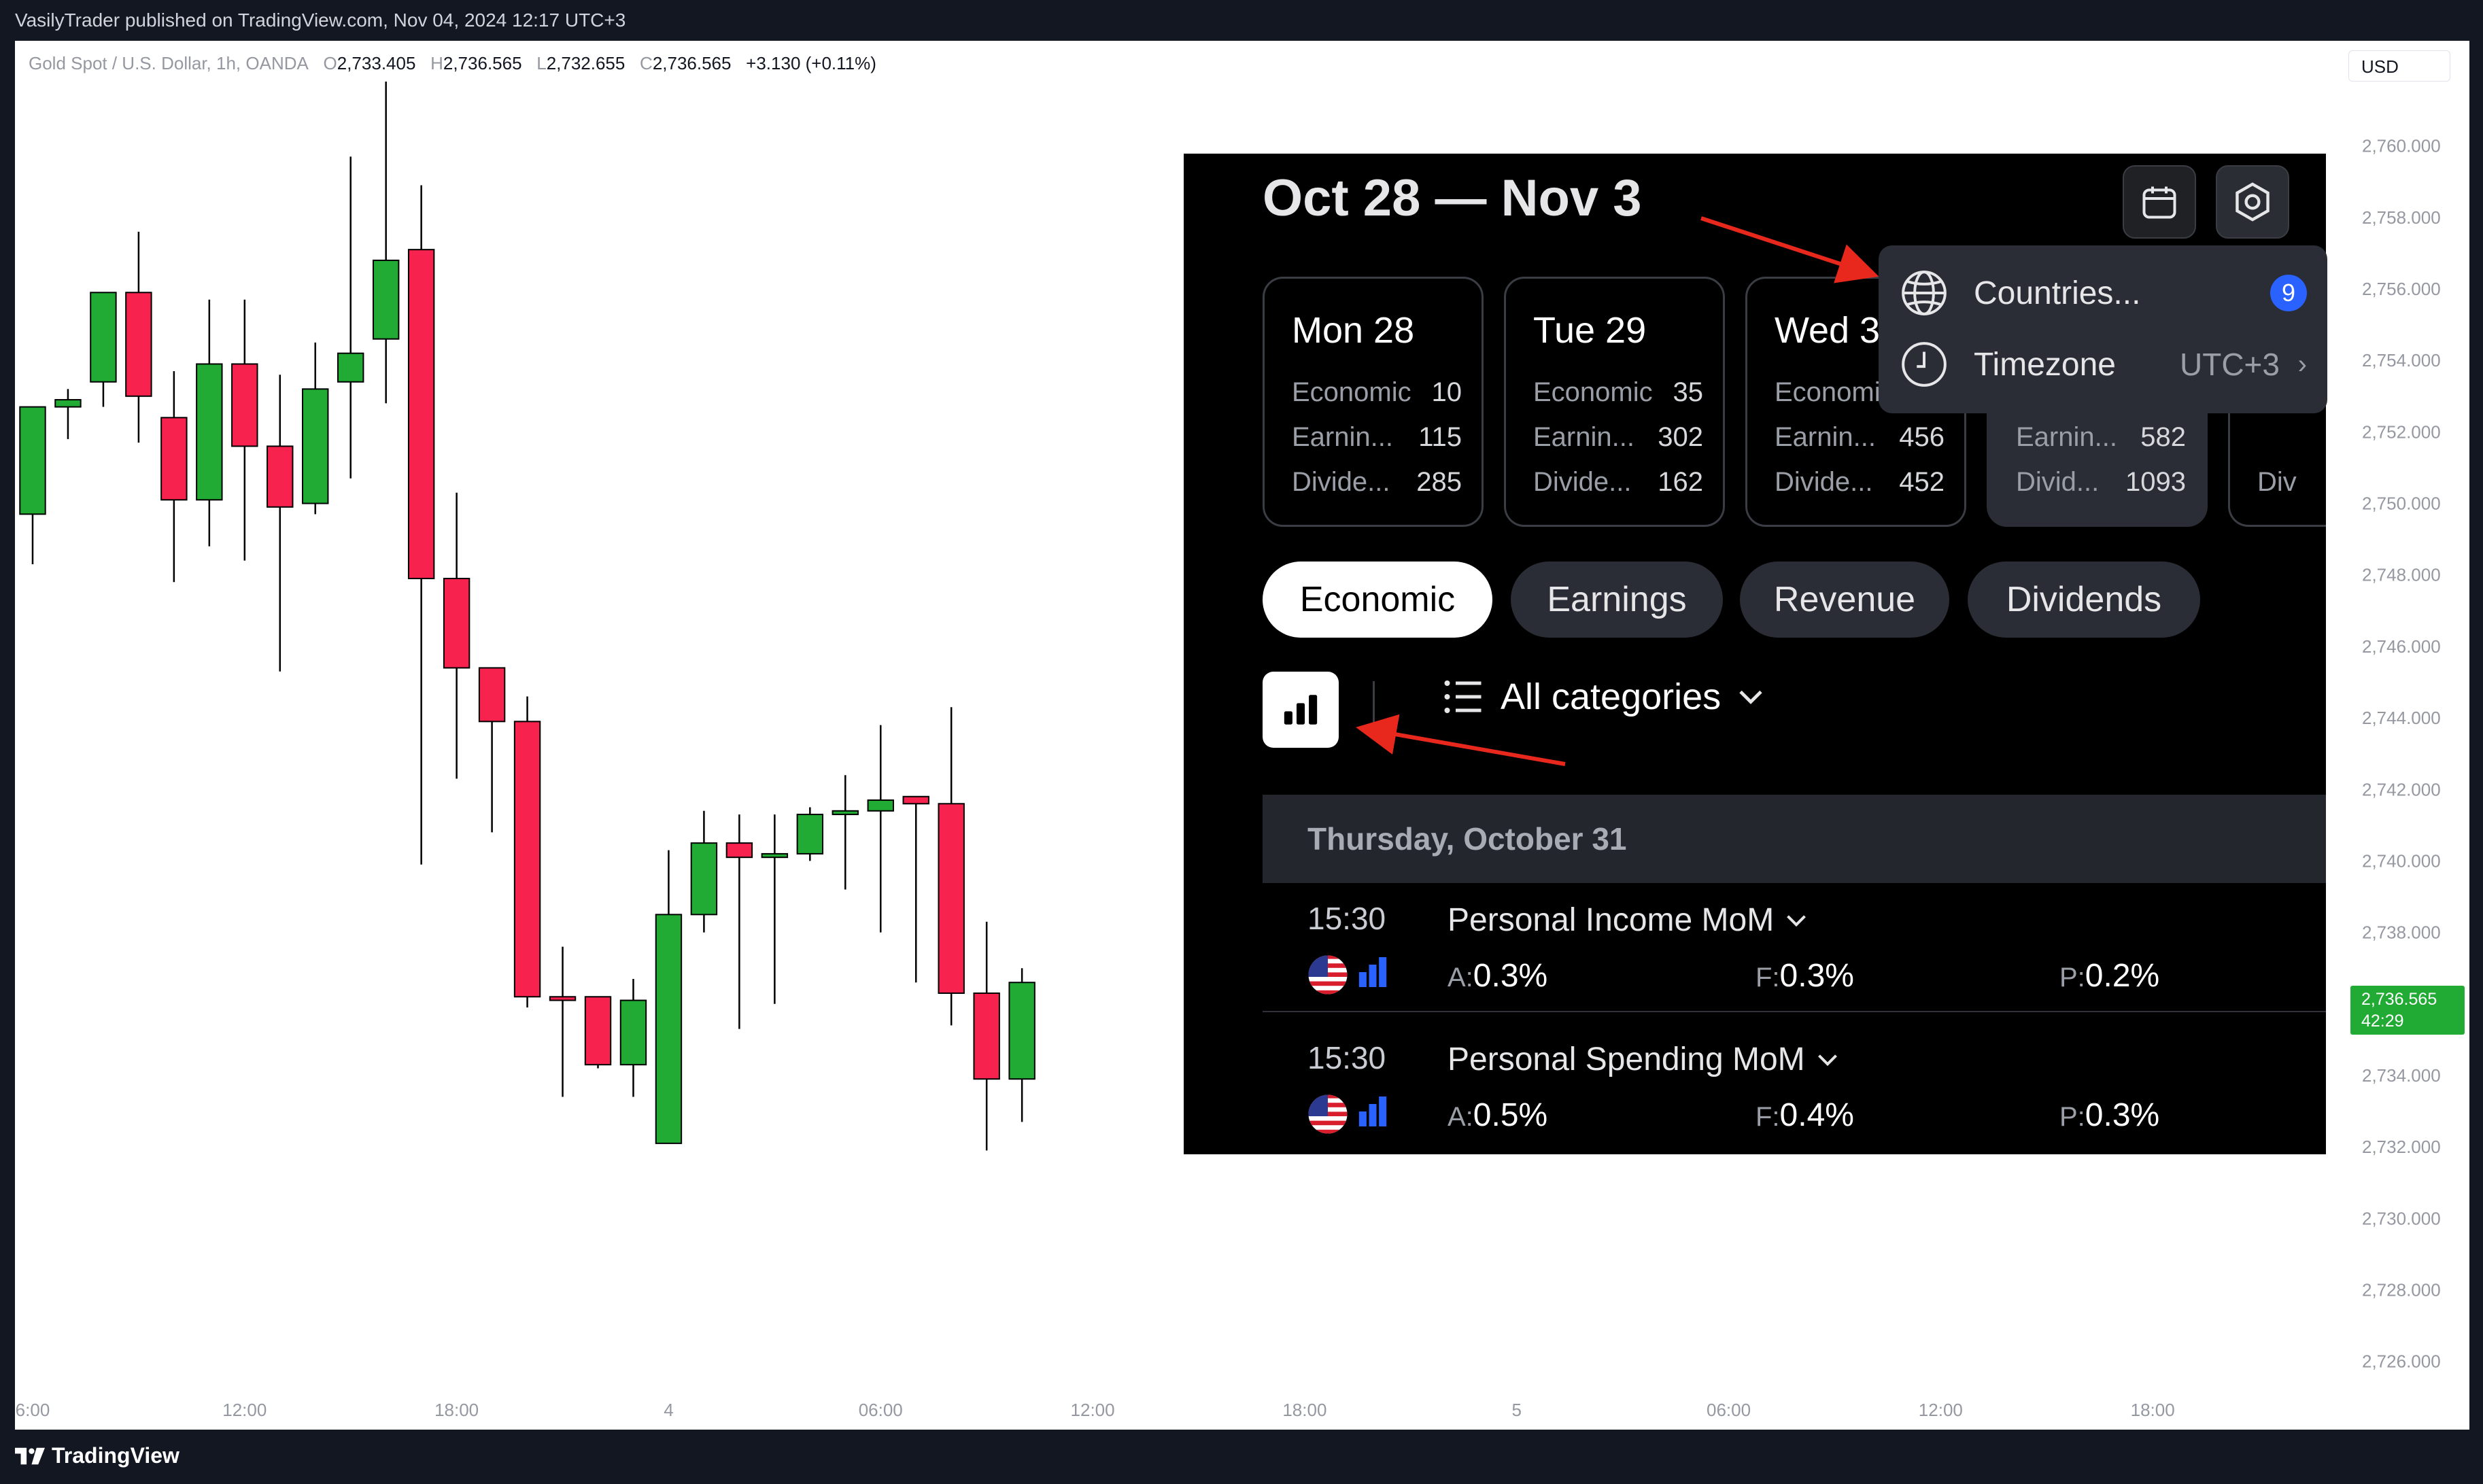 The height and width of the screenshot is (1484, 2483). I want to click on week-range-title: Oct 28 — Nov 3, so click(1452, 198).